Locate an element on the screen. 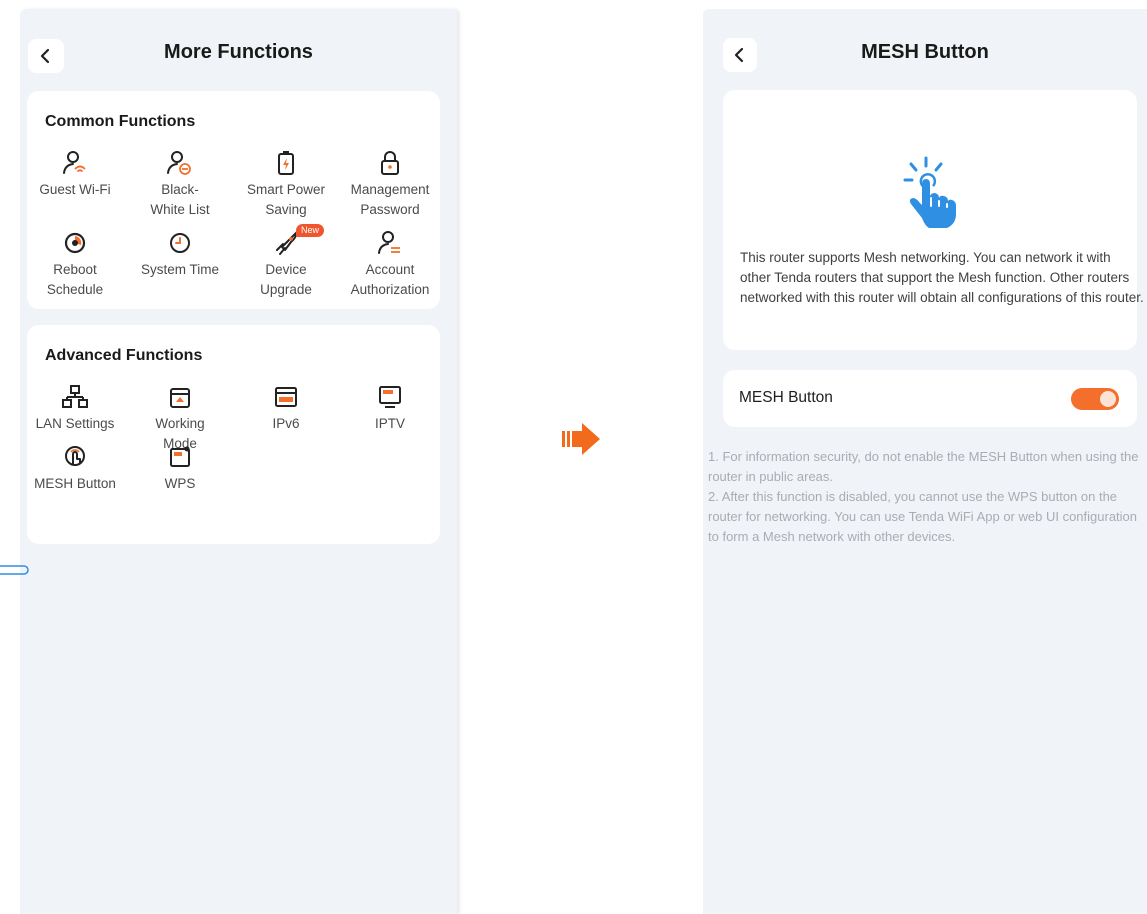  item-label: IPv6 is located at coordinates (286, 423).